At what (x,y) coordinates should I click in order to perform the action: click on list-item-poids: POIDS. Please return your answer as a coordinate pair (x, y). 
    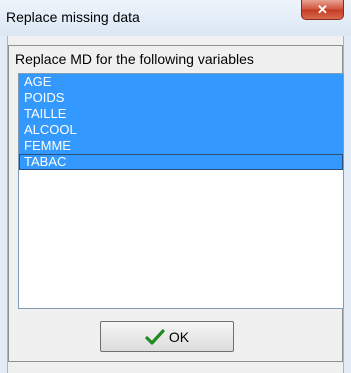
    Looking at the image, I should click on (181, 98).